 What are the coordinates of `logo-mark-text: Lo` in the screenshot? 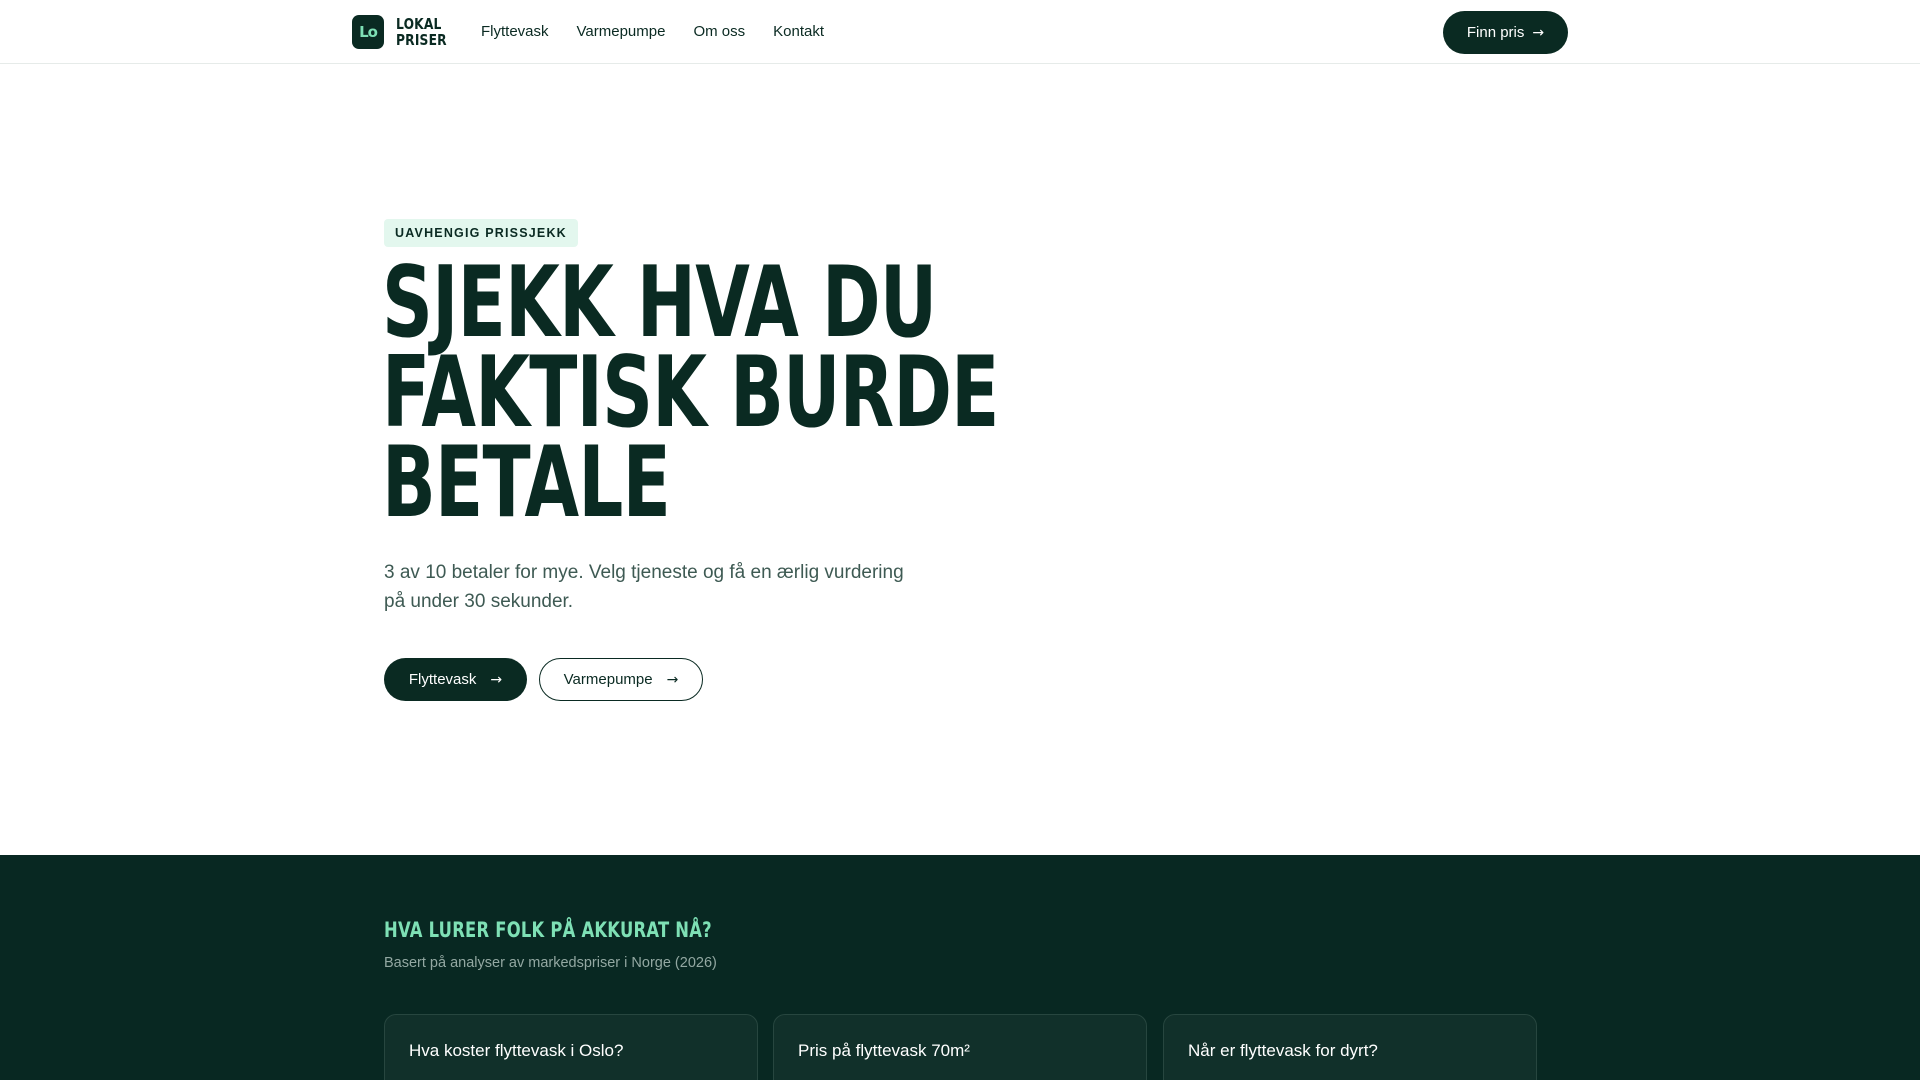 It's located at (368, 32).